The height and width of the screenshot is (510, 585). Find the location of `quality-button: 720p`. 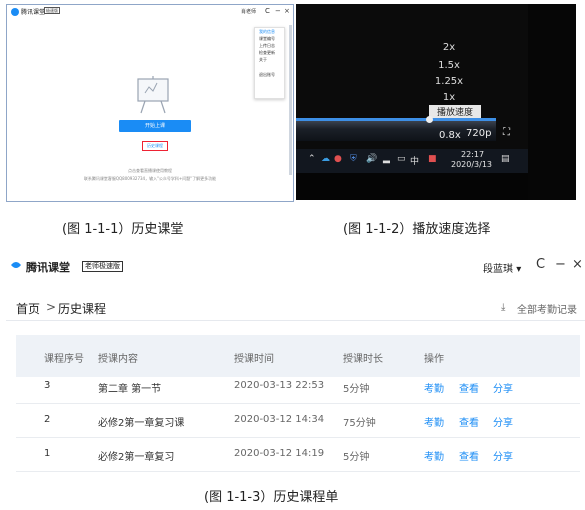

quality-button: 720p is located at coordinates (478, 133).